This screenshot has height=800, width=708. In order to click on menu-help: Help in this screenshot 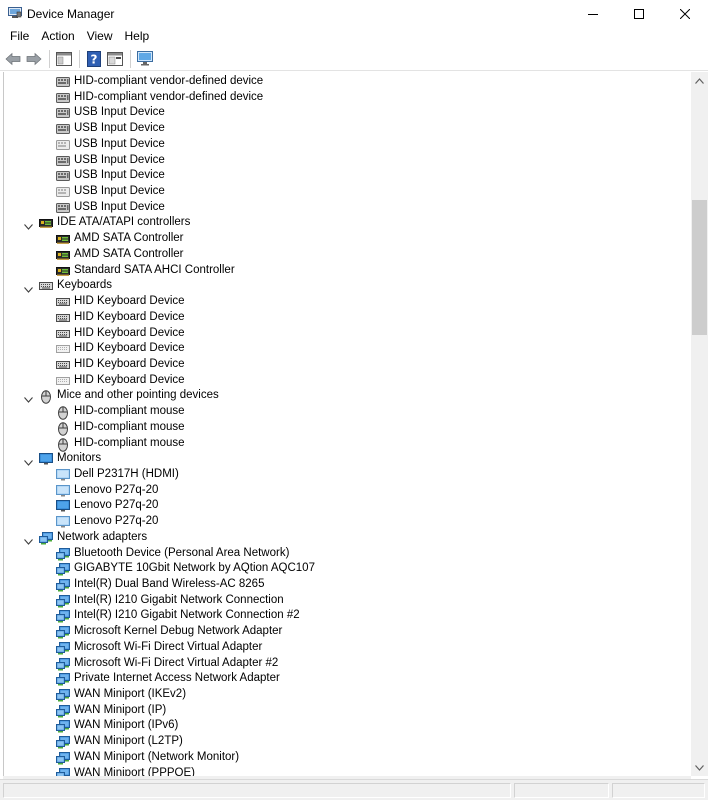, I will do `click(137, 36)`.